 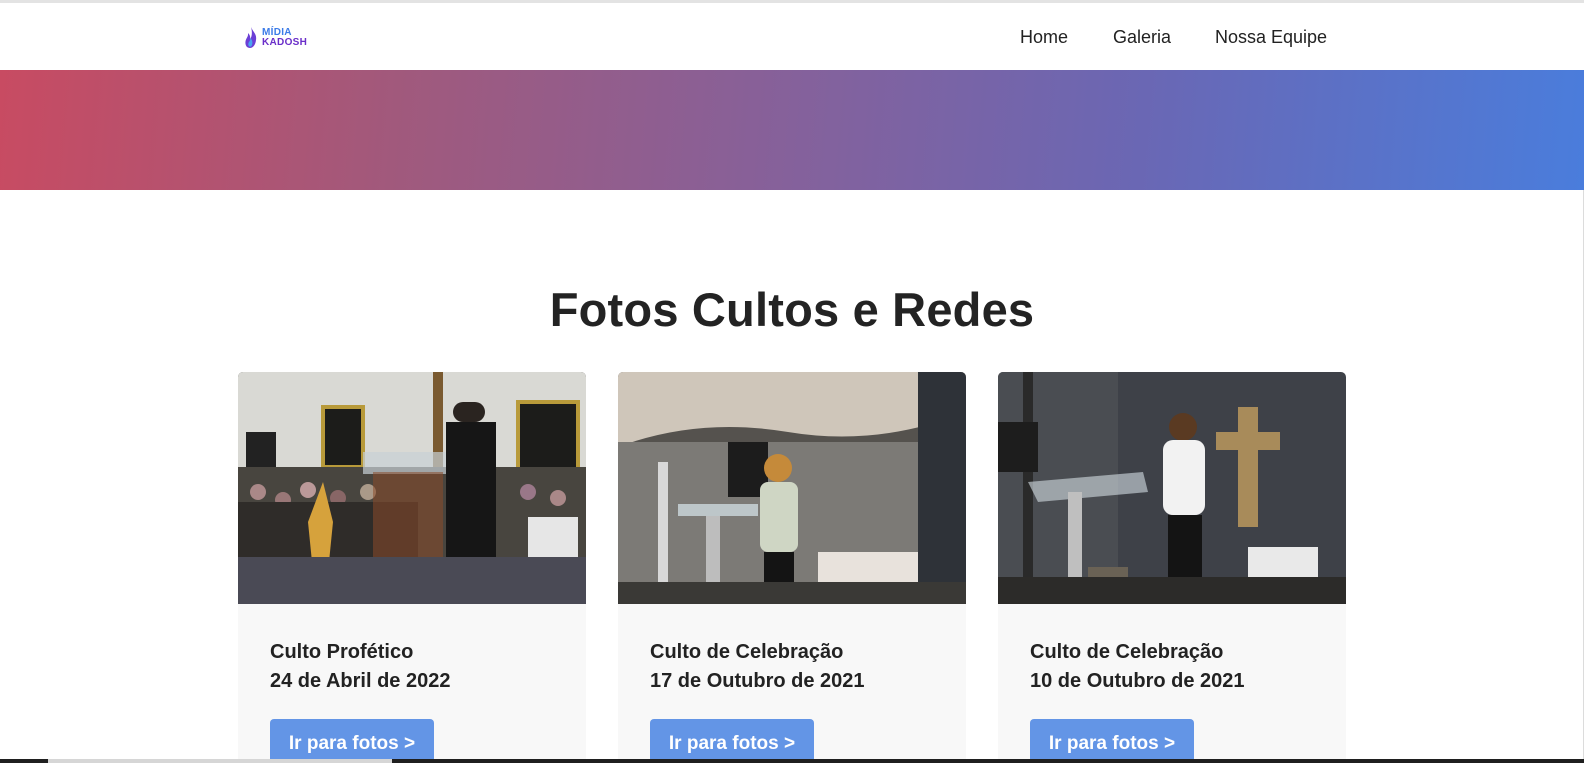 What do you see at coordinates (792, 761) in the screenshot?
I see `horizontal-scrollbar` at bounding box center [792, 761].